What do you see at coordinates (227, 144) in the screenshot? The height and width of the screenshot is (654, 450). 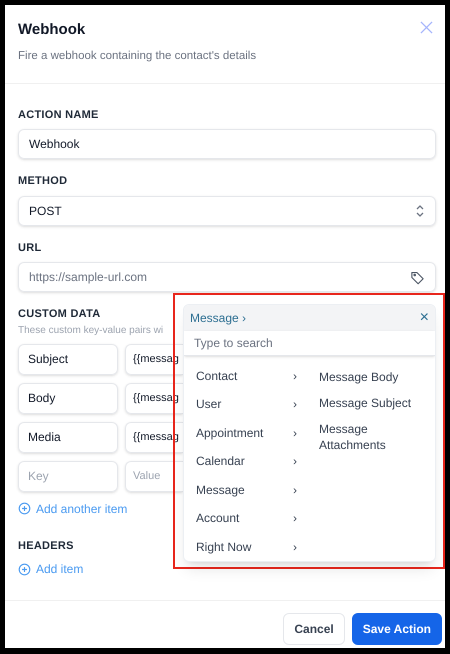 I see `input-field: Webhook` at bounding box center [227, 144].